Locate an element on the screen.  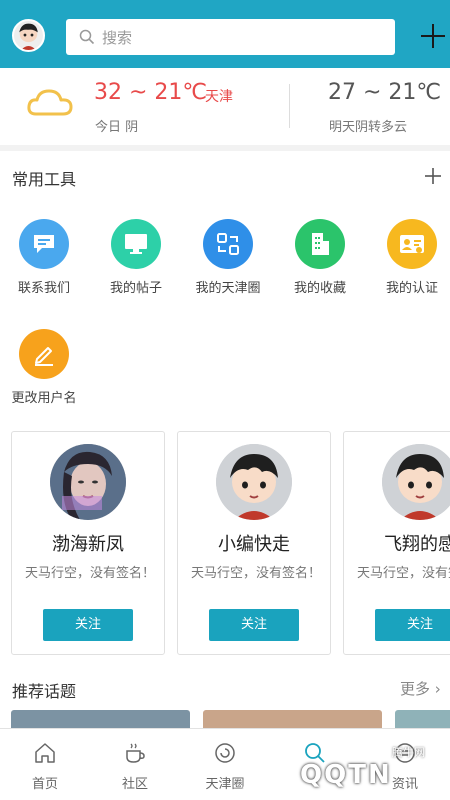
home-icon is located at coordinates (45, 753).